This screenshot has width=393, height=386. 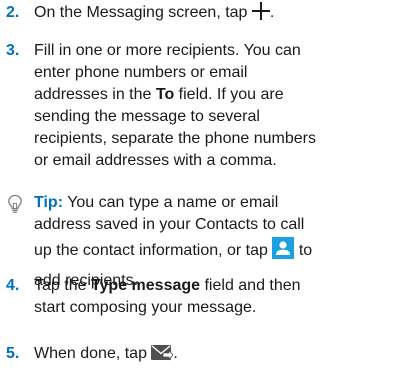 I want to click on tip-line: Tip: You can type a name or email, so click(x=212, y=203).